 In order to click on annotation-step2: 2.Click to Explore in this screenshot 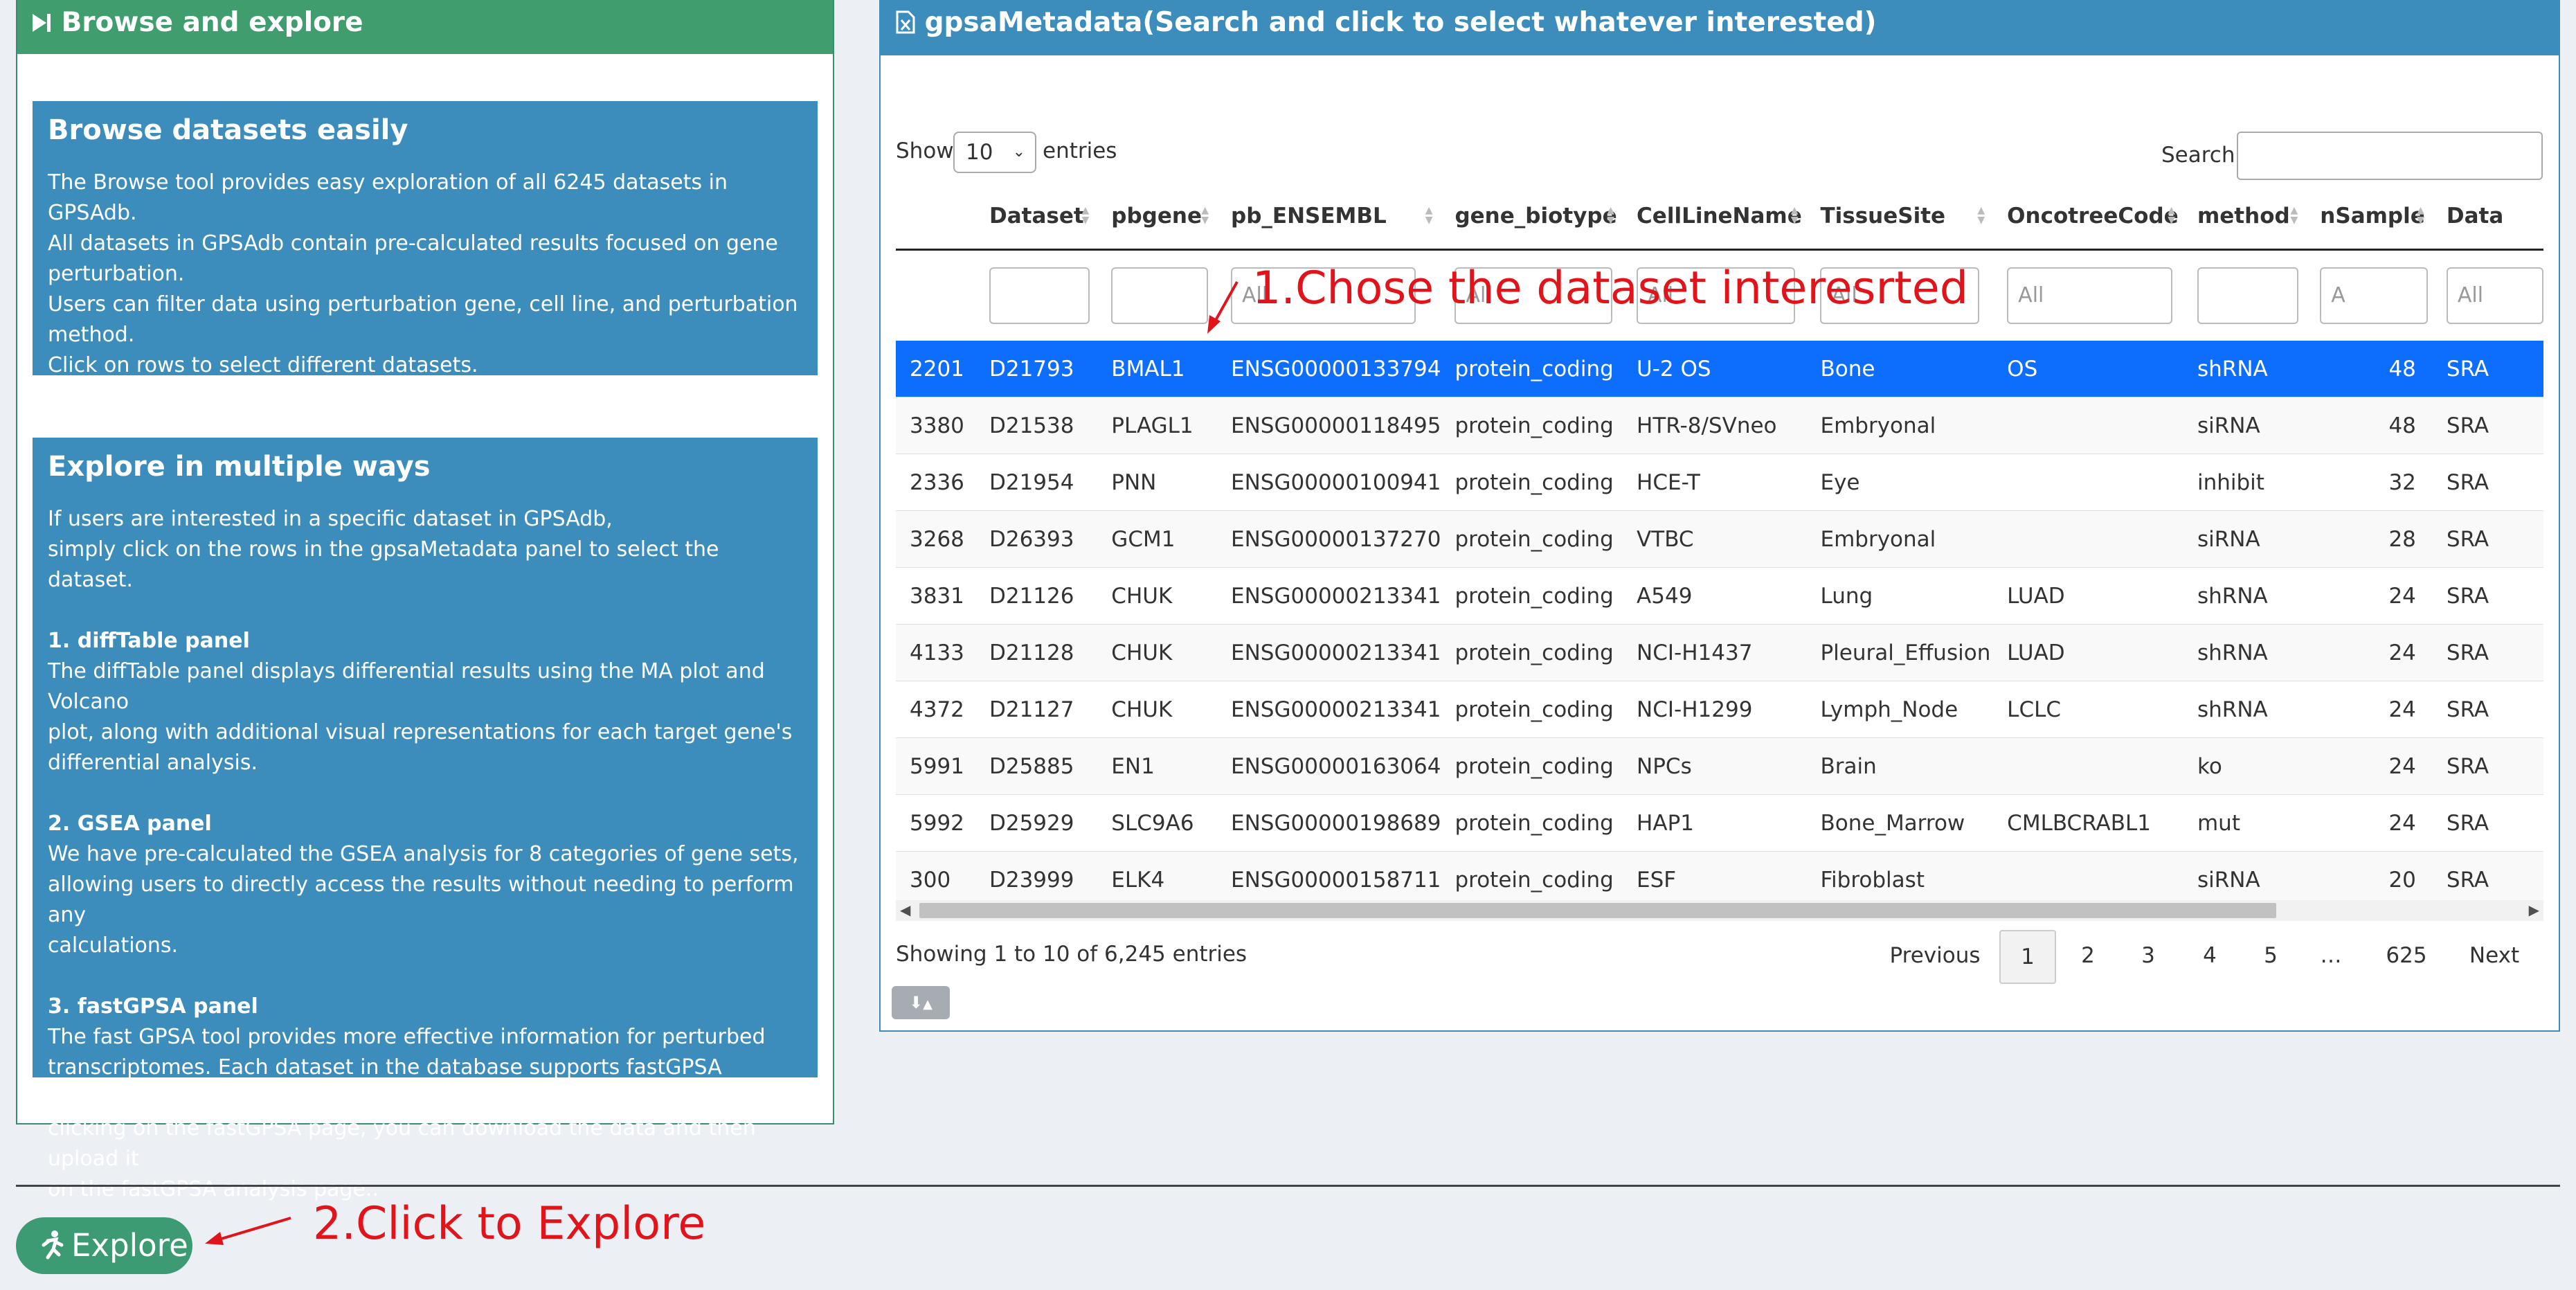, I will do `click(509, 1224)`.